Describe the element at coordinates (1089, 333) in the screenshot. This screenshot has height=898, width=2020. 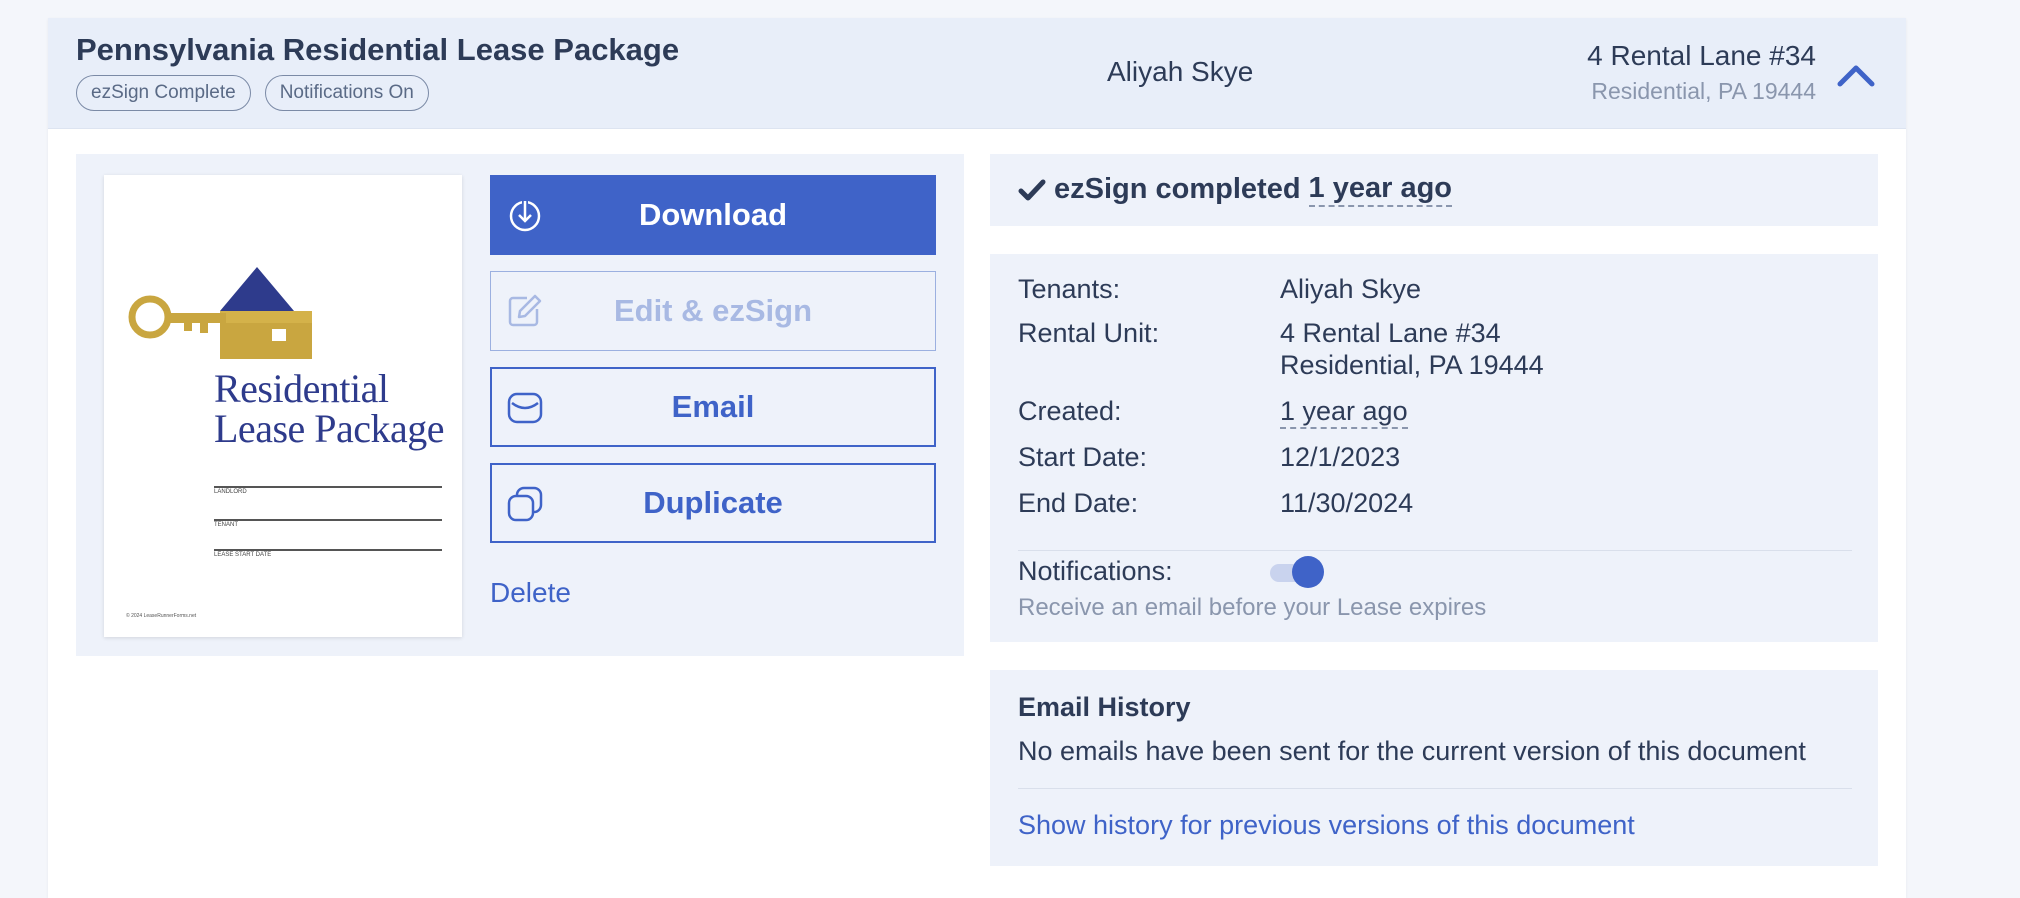
I see `rental-unit-label: Rental Unit:` at that location.